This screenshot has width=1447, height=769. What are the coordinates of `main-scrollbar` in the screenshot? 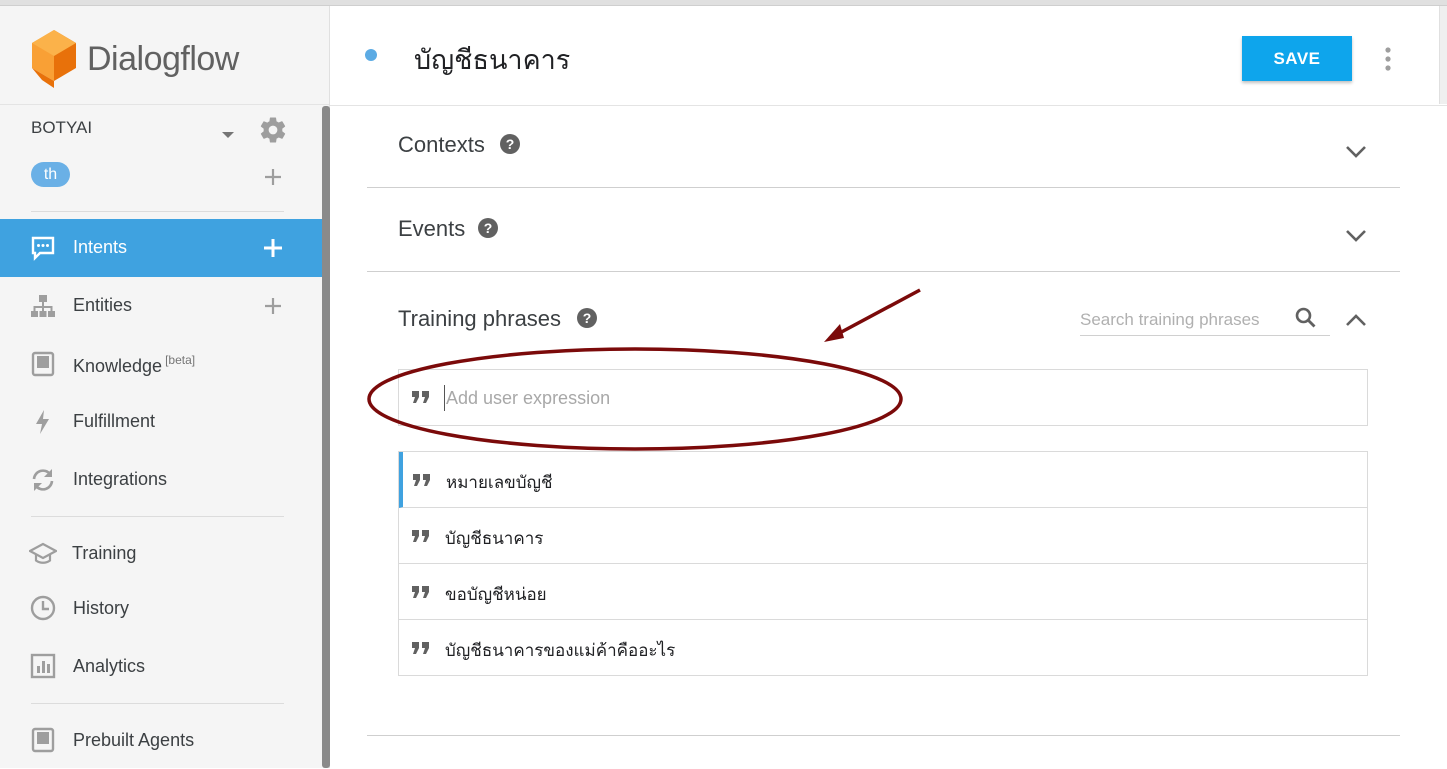 It's located at (1443, 55).